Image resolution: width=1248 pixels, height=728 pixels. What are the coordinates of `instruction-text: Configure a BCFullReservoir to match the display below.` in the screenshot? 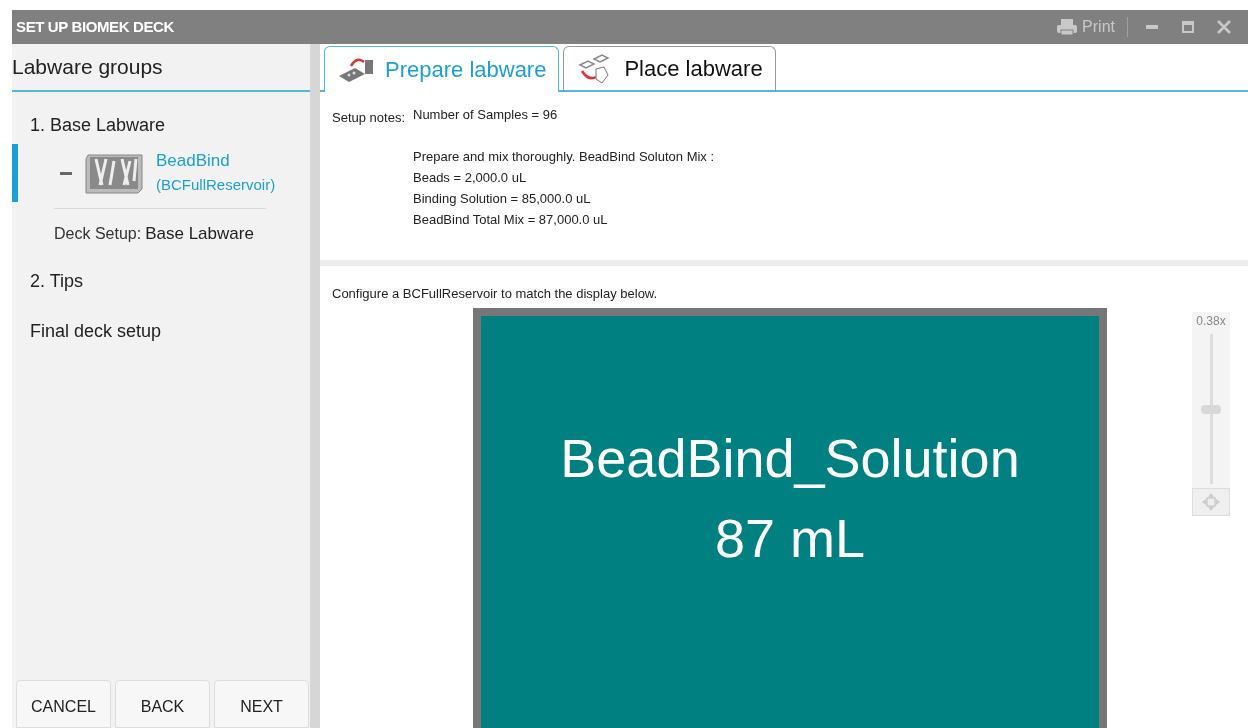 It's located at (495, 294).